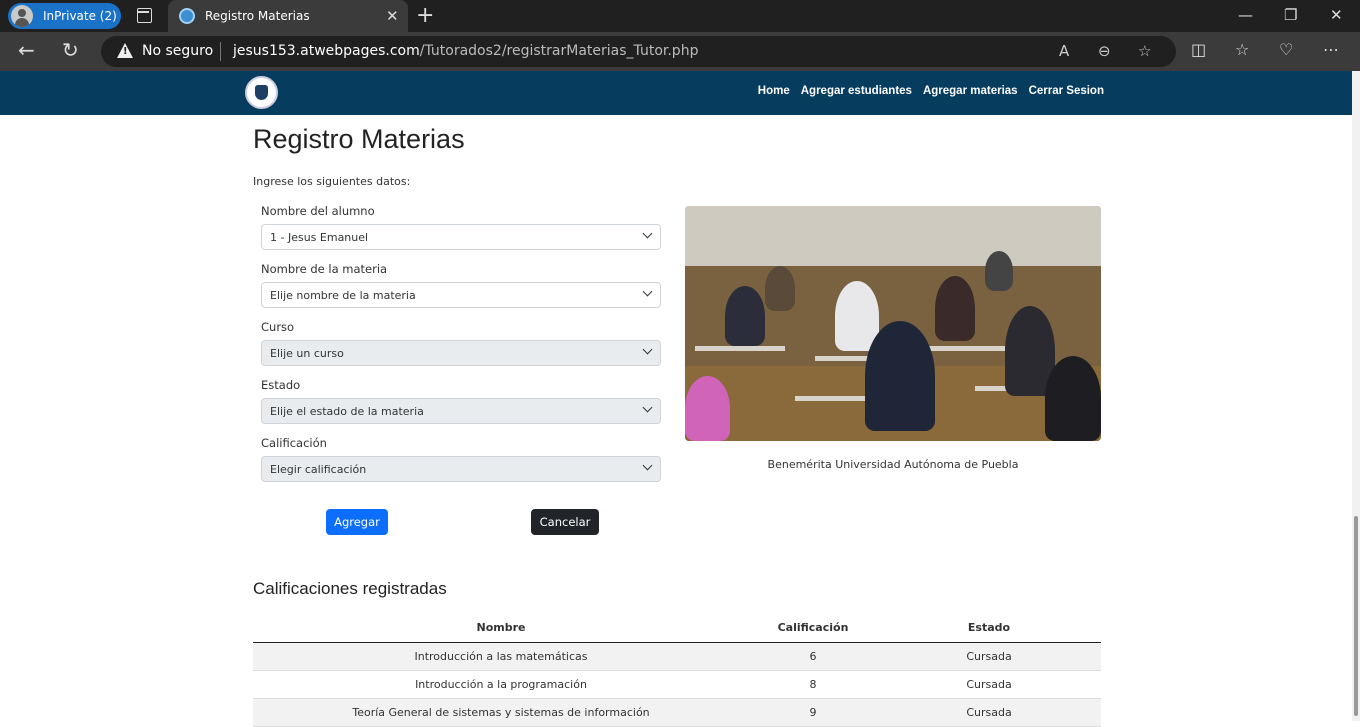 This screenshot has height=727, width=1360. What do you see at coordinates (359, 139) in the screenshot?
I see `page-title: Registro Materias` at bounding box center [359, 139].